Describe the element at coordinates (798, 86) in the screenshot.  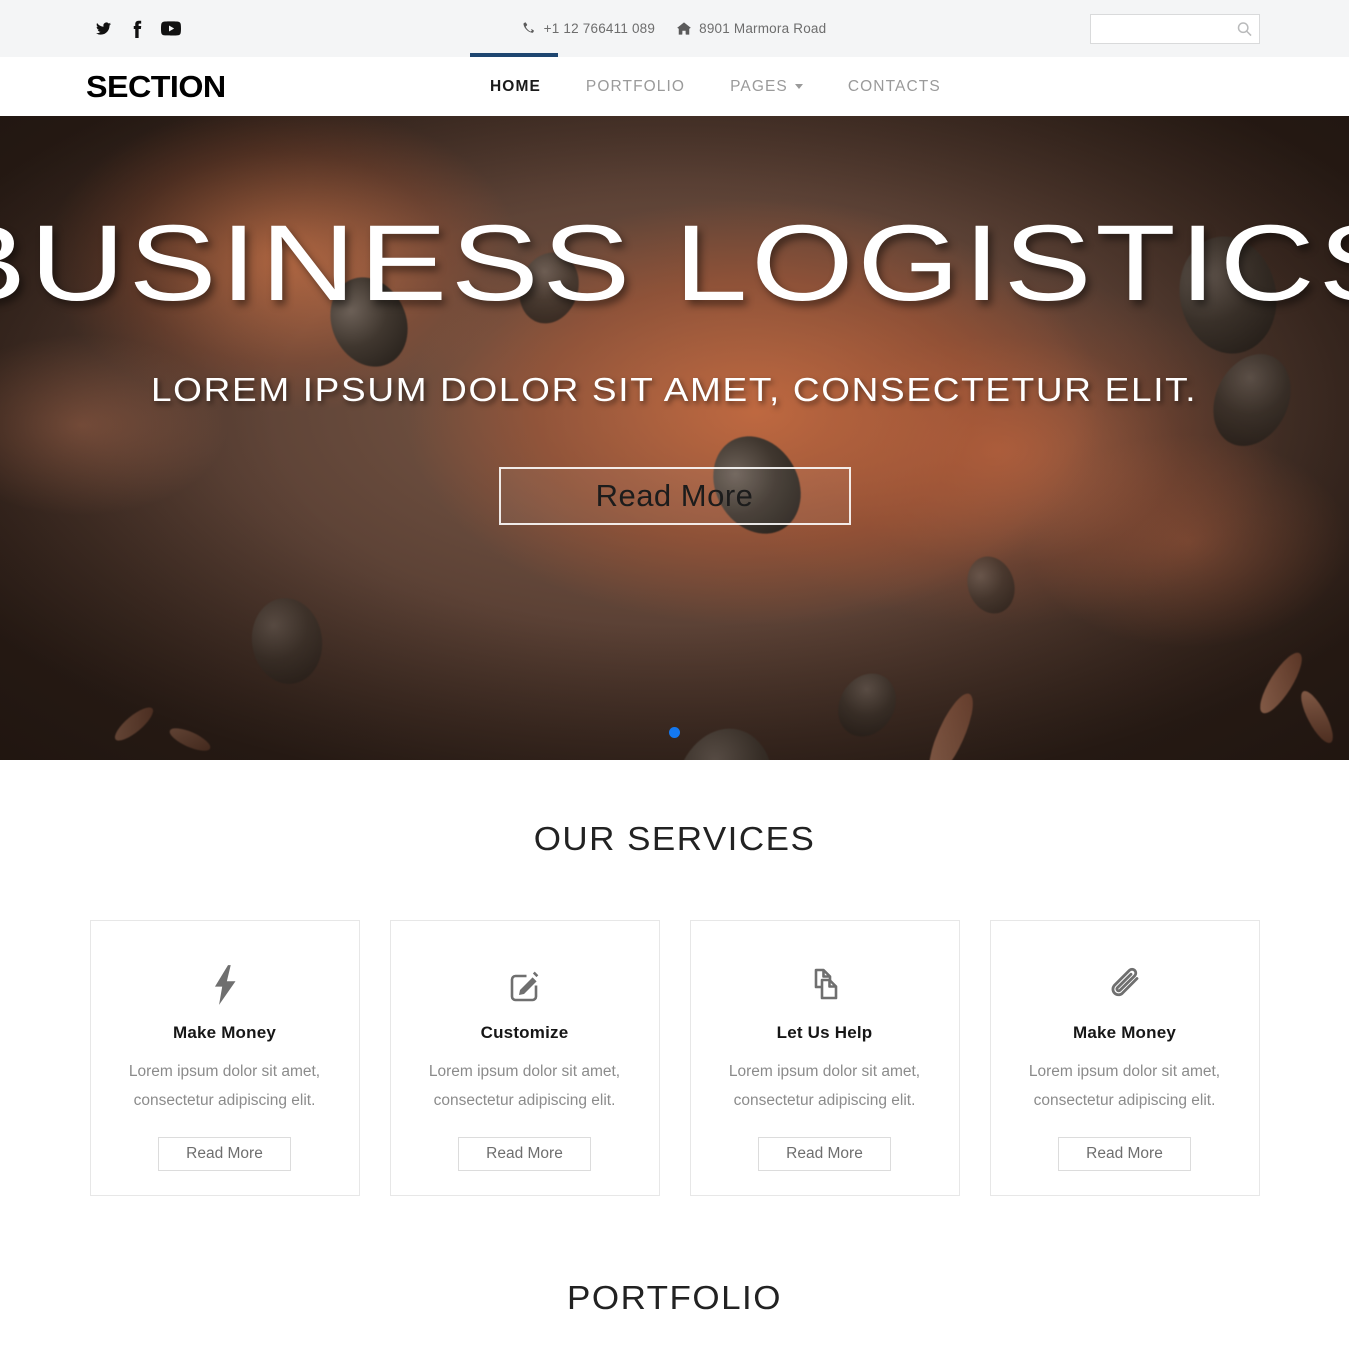
I see `chevron-down-icon` at that location.